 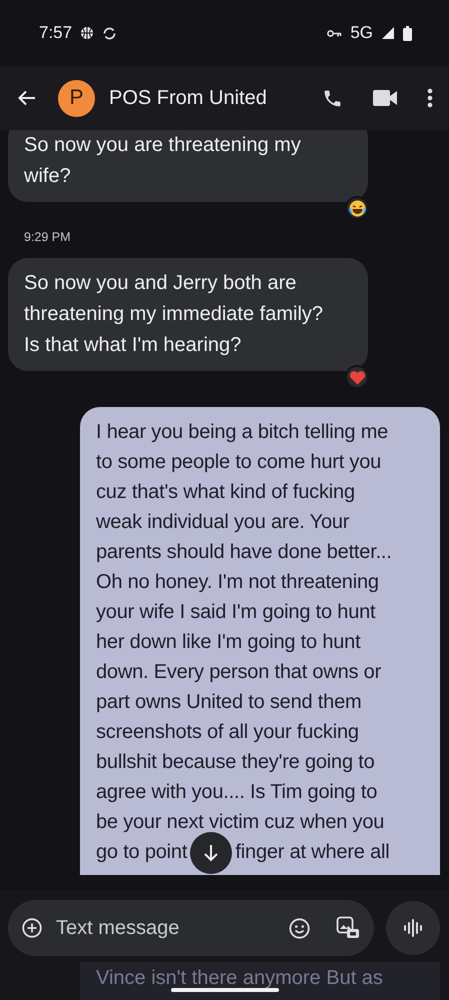 What do you see at coordinates (200, 98) in the screenshot?
I see `contact-name: POS From United` at bounding box center [200, 98].